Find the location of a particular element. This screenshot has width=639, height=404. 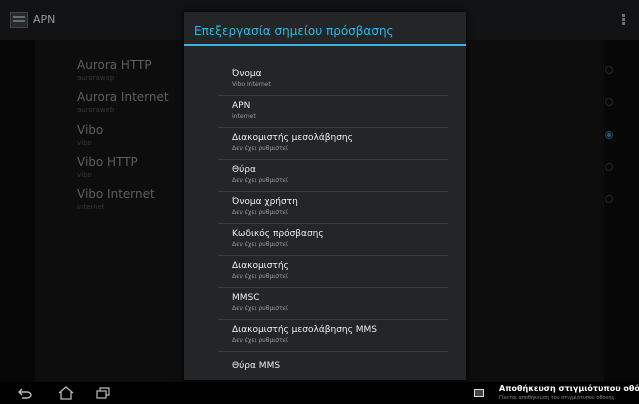

pref-title: MMSC is located at coordinates (246, 298).